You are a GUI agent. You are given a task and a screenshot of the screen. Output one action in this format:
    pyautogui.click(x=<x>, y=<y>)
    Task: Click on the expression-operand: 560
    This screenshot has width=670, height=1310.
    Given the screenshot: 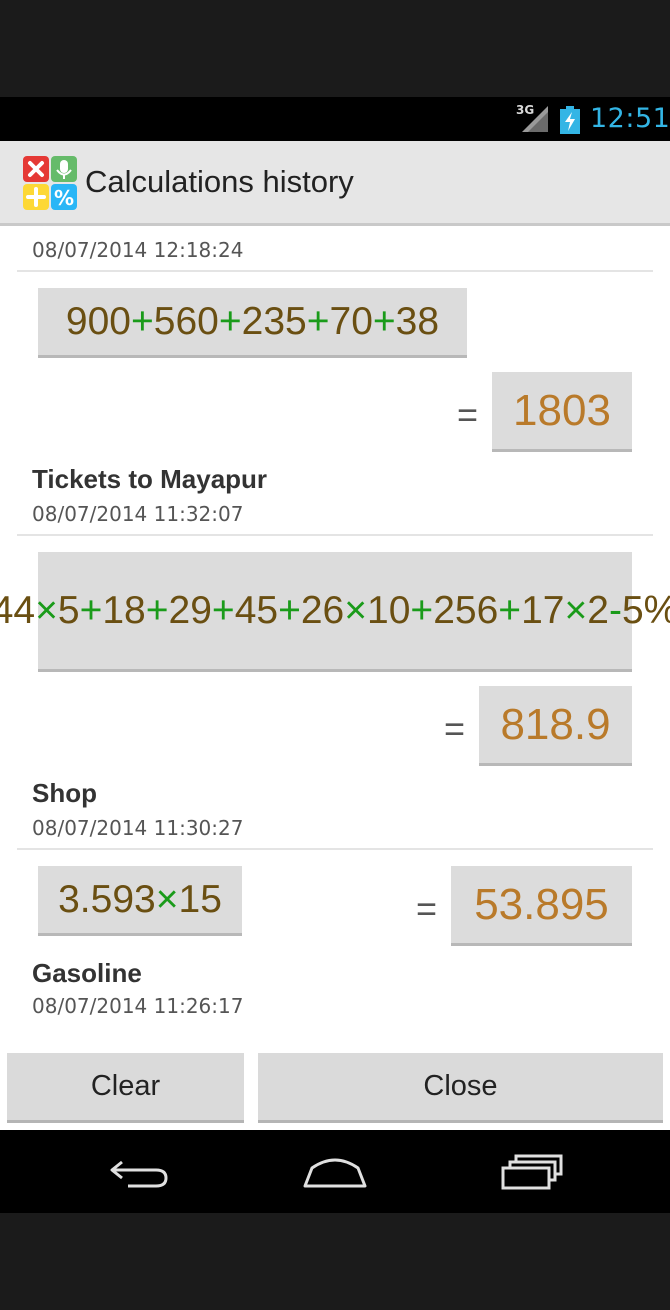 What is the action you would take?
    pyautogui.click(x=186, y=321)
    